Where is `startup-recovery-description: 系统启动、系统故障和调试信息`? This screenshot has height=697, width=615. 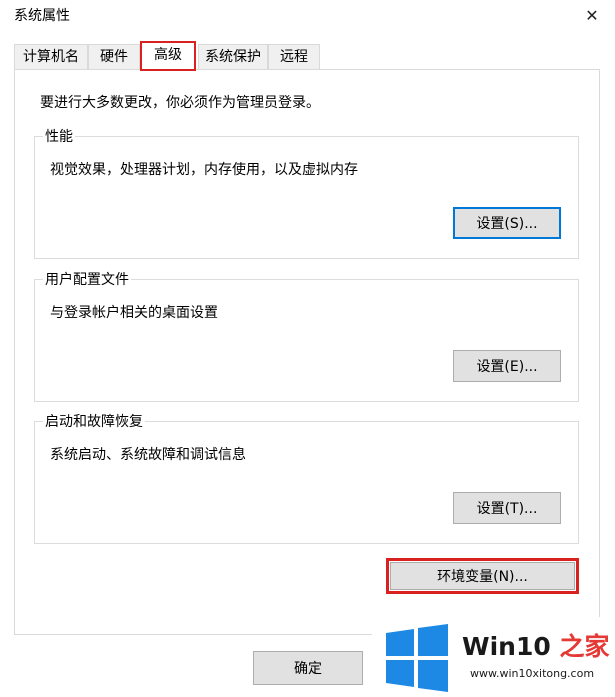 startup-recovery-description: 系统启动、系统故障和调试信息 is located at coordinates (148, 455).